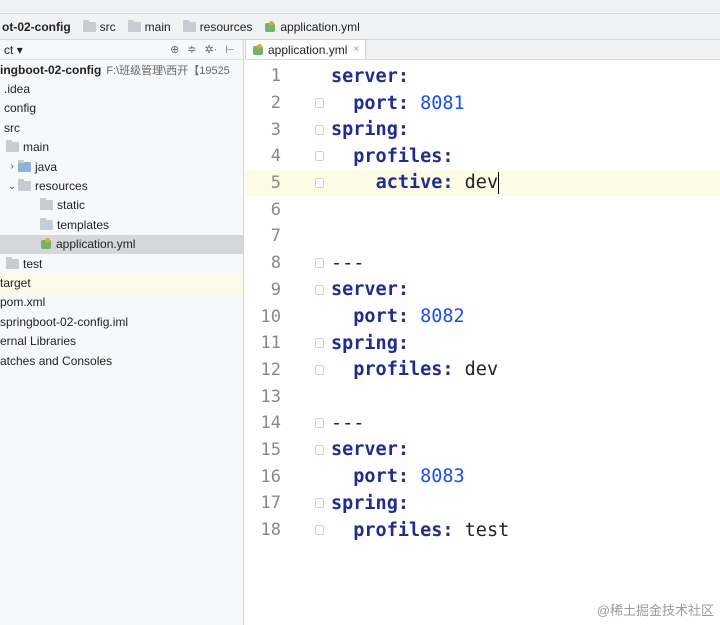 The height and width of the screenshot is (625, 720). I want to click on tree-item-label: test, so click(33, 263).